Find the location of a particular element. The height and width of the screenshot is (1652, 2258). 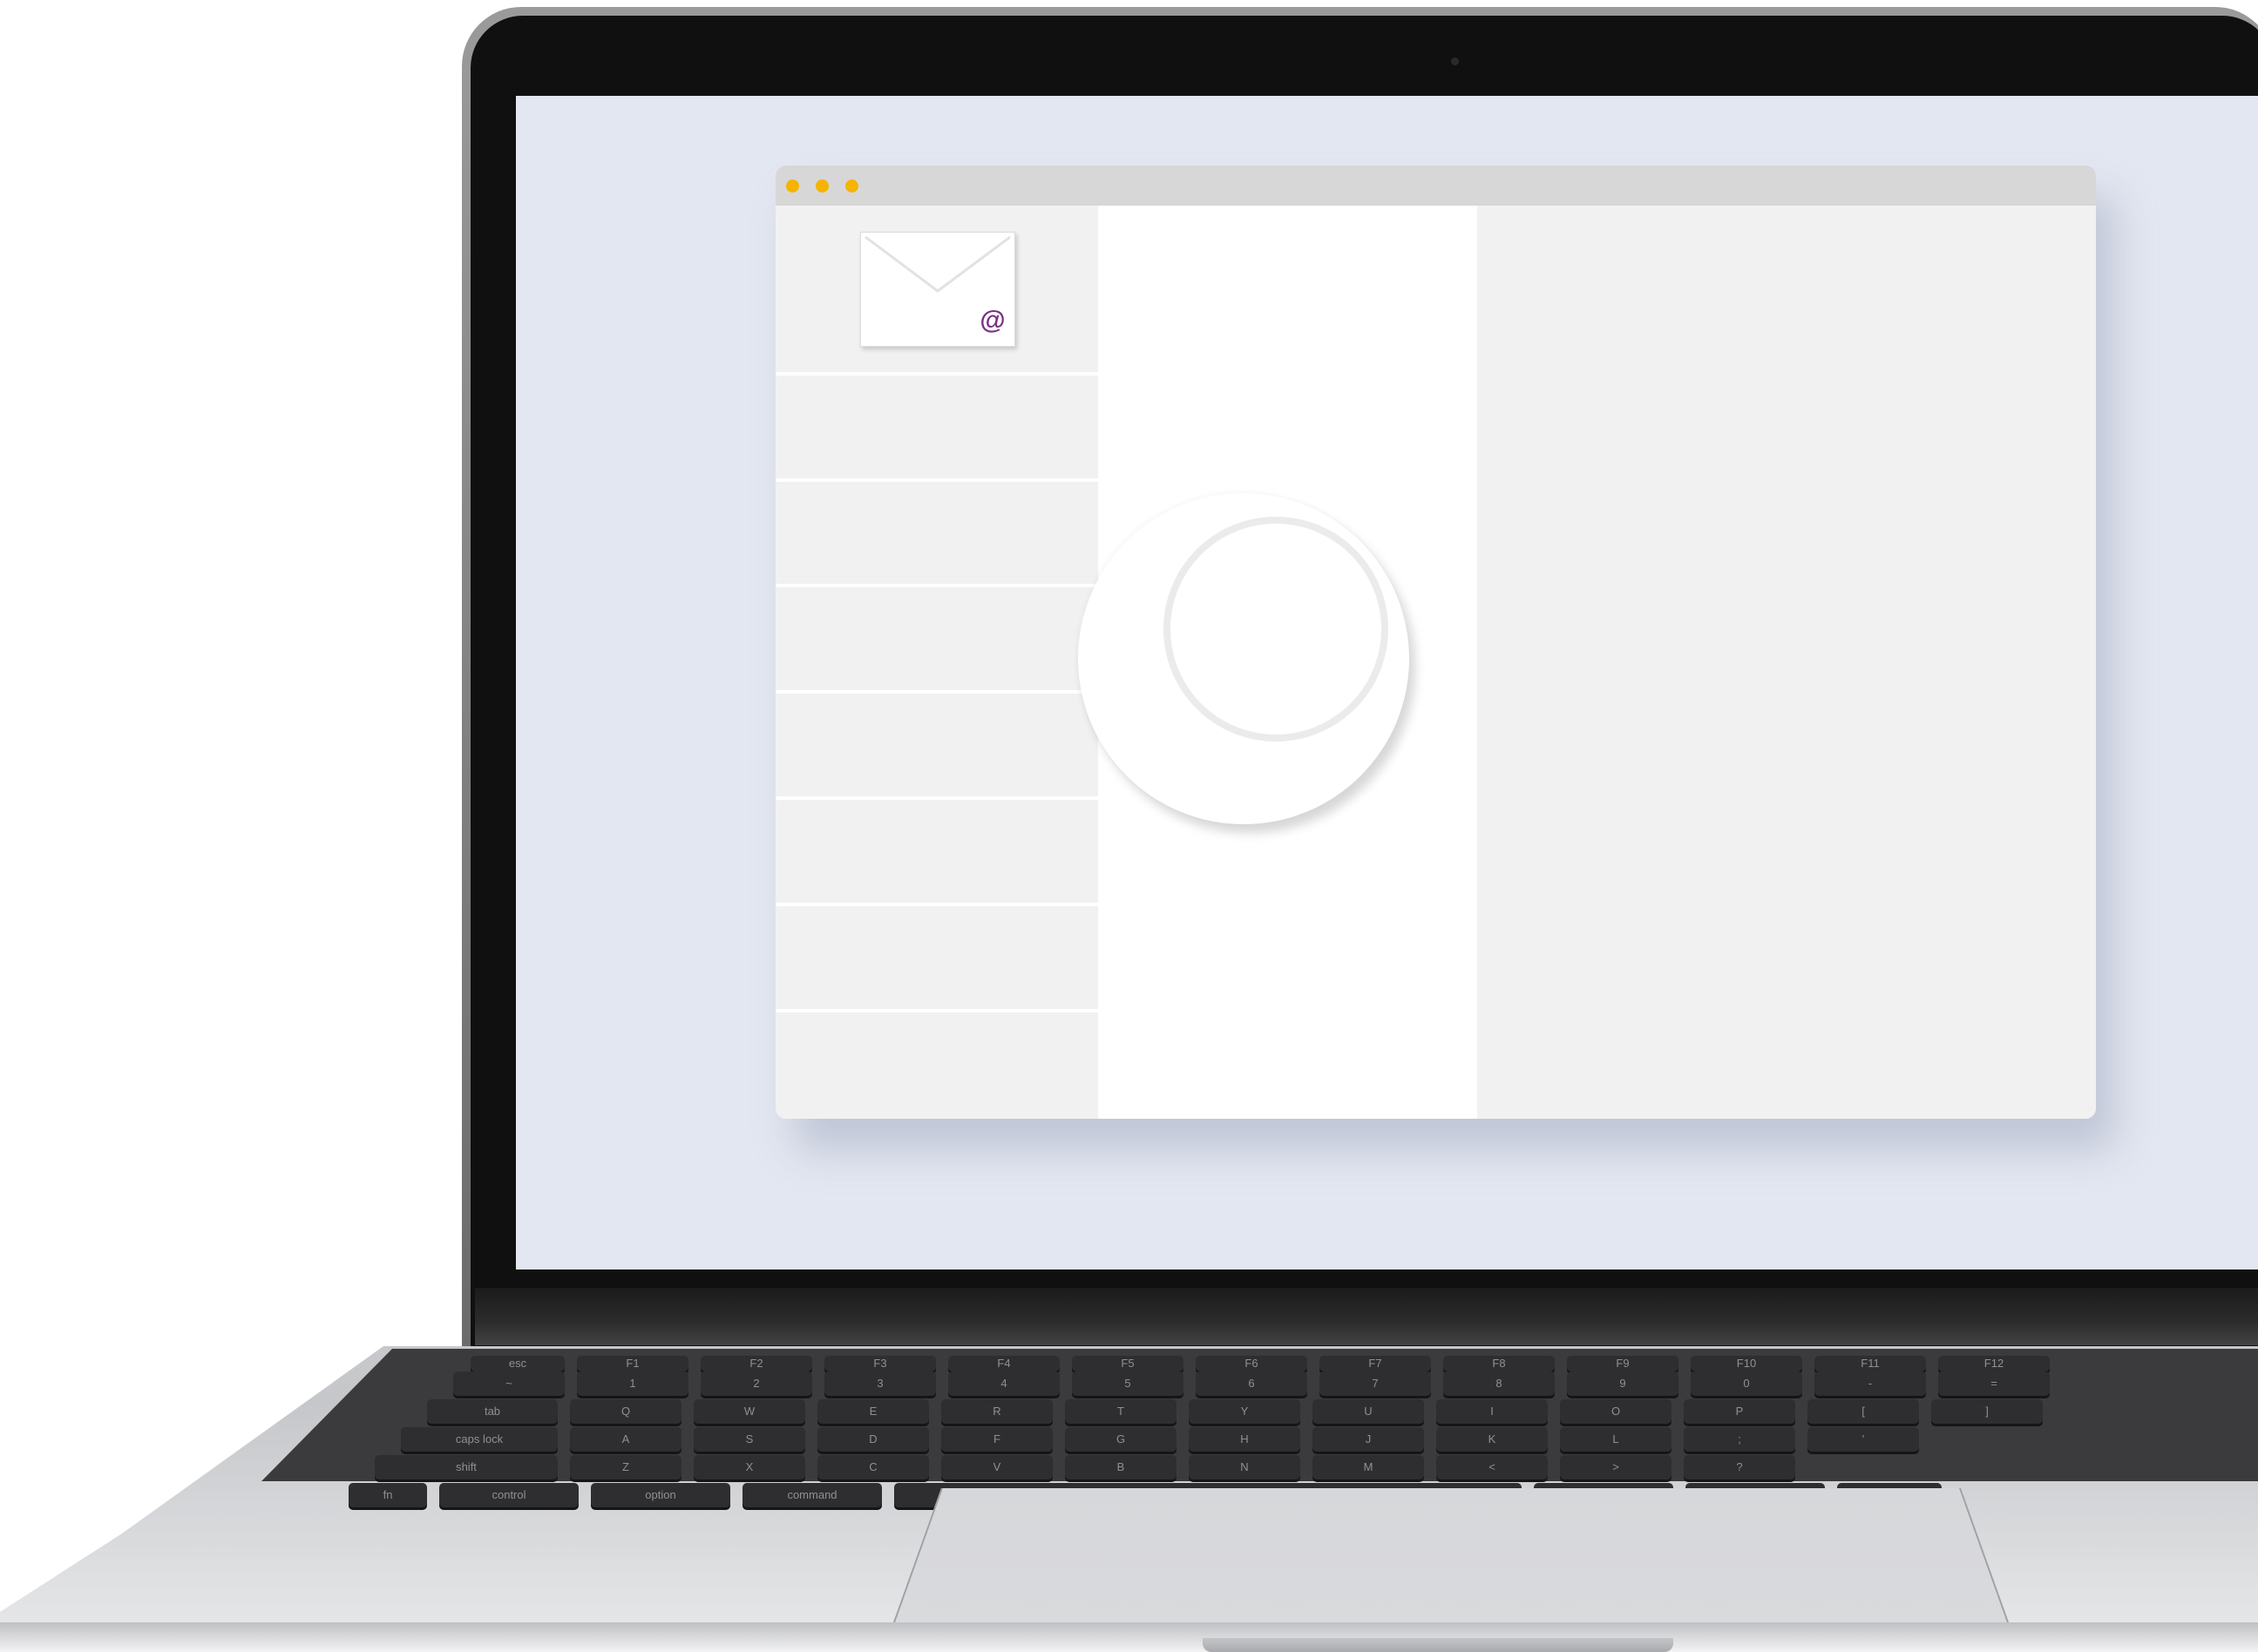

keyboard-key: K is located at coordinates (1492, 1439).